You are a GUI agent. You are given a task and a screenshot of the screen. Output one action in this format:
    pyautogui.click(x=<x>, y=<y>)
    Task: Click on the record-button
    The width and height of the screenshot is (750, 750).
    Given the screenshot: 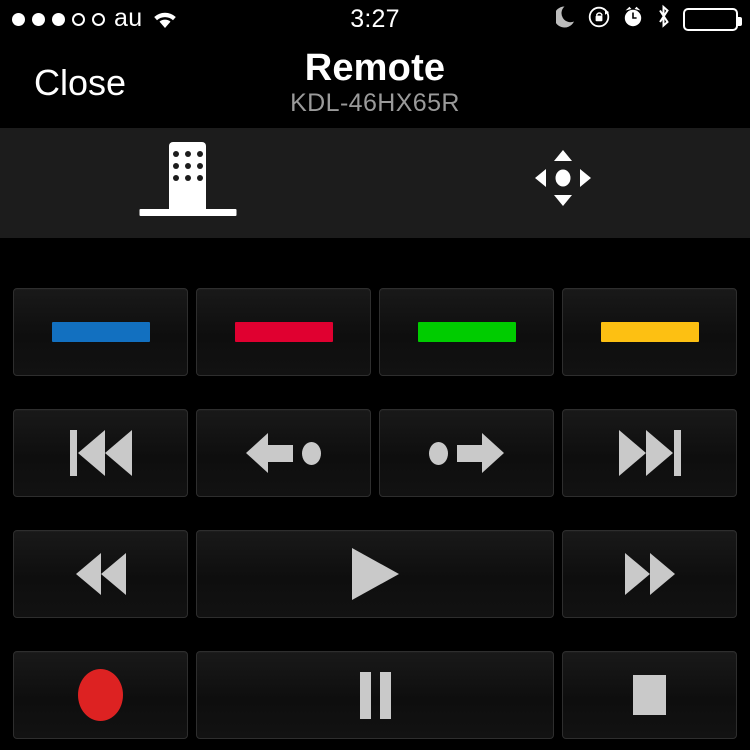 What is the action you would take?
    pyautogui.click(x=100, y=695)
    